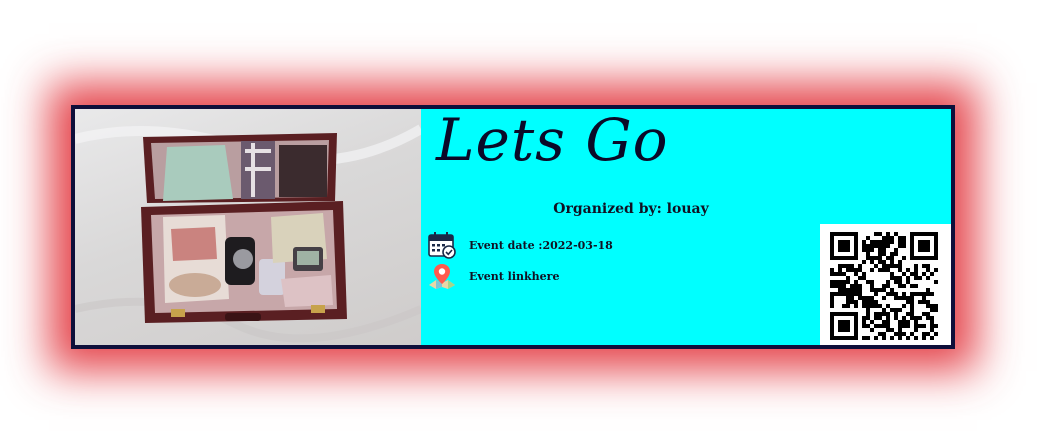 The height and width of the screenshot is (446, 1046). I want to click on map-location-pin-icon, so click(442, 276).